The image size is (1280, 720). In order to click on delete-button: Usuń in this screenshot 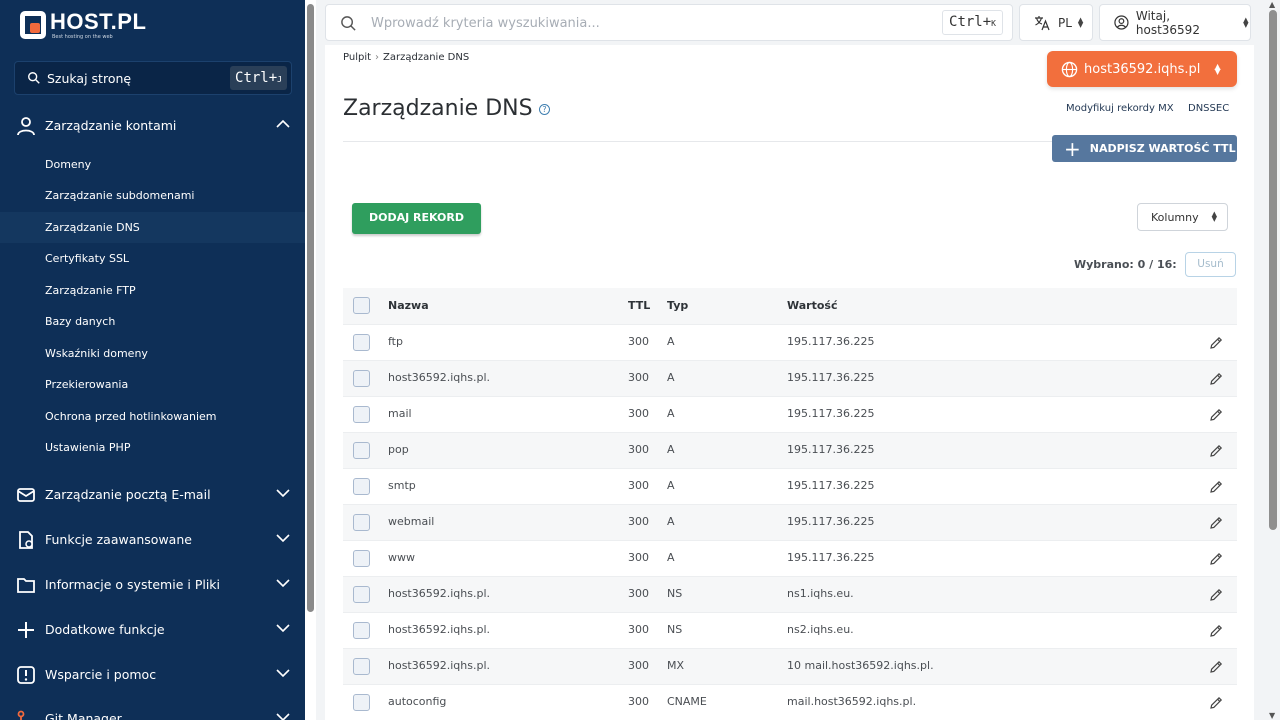, I will do `click(1210, 264)`.